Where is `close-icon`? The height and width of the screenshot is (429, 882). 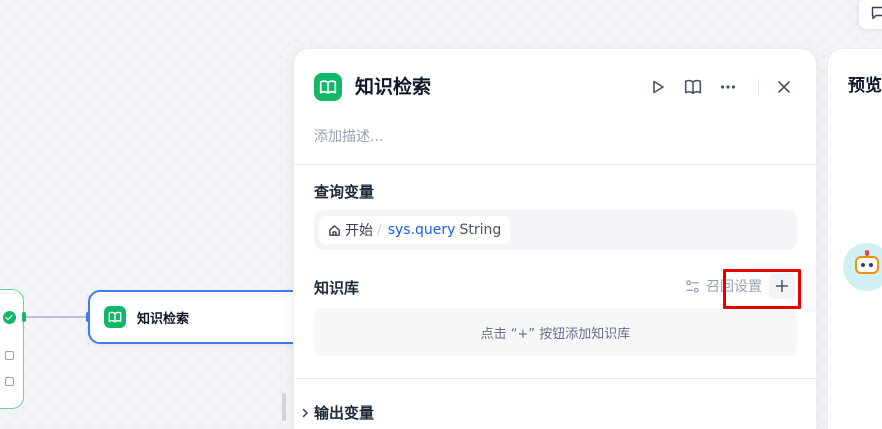 close-icon is located at coordinates (784, 87).